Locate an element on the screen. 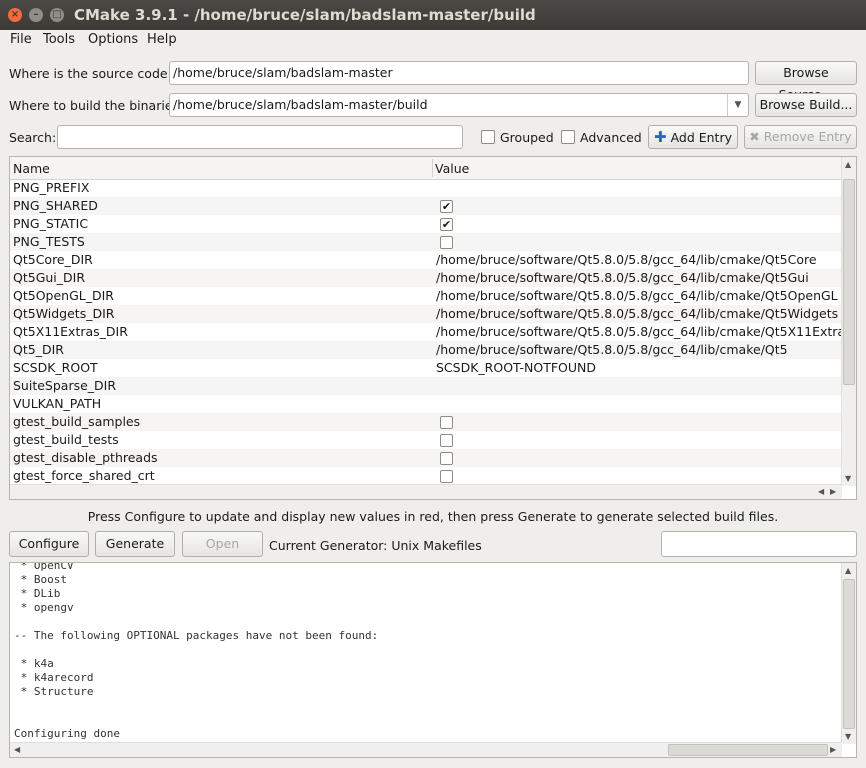  cache-entry-value: SCSDK_ROOT-NOTFOUND is located at coordinates (516, 367).